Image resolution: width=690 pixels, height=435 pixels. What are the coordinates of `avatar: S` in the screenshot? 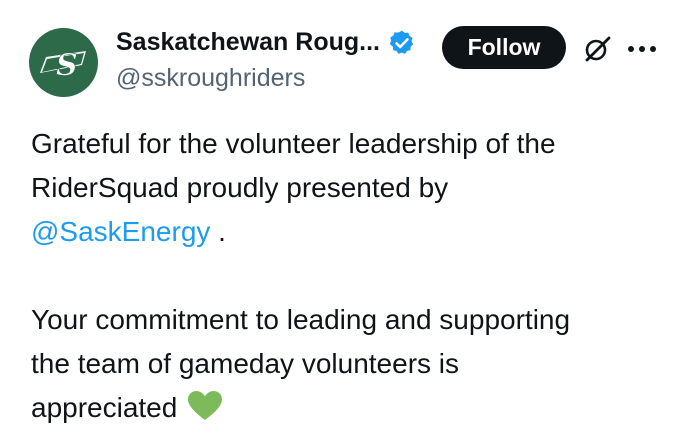 It's located at (63, 62).